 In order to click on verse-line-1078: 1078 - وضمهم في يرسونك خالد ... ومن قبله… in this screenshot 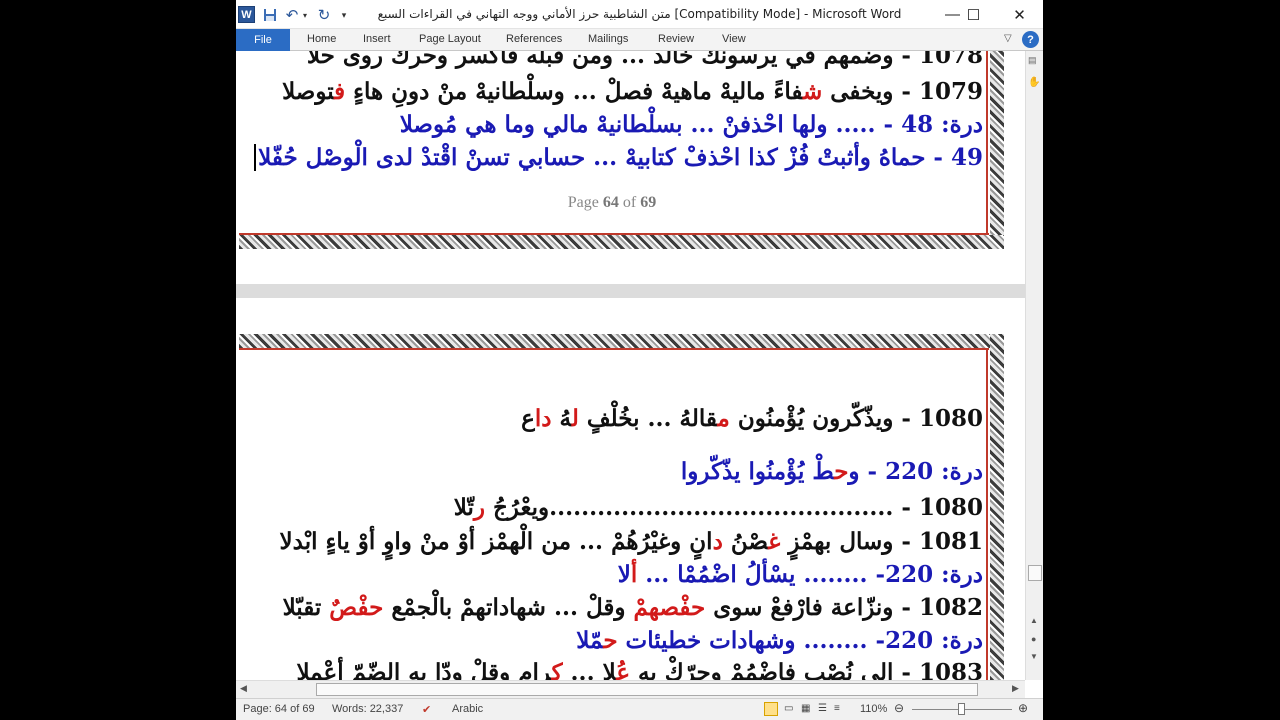, I will do `click(644, 60)`.